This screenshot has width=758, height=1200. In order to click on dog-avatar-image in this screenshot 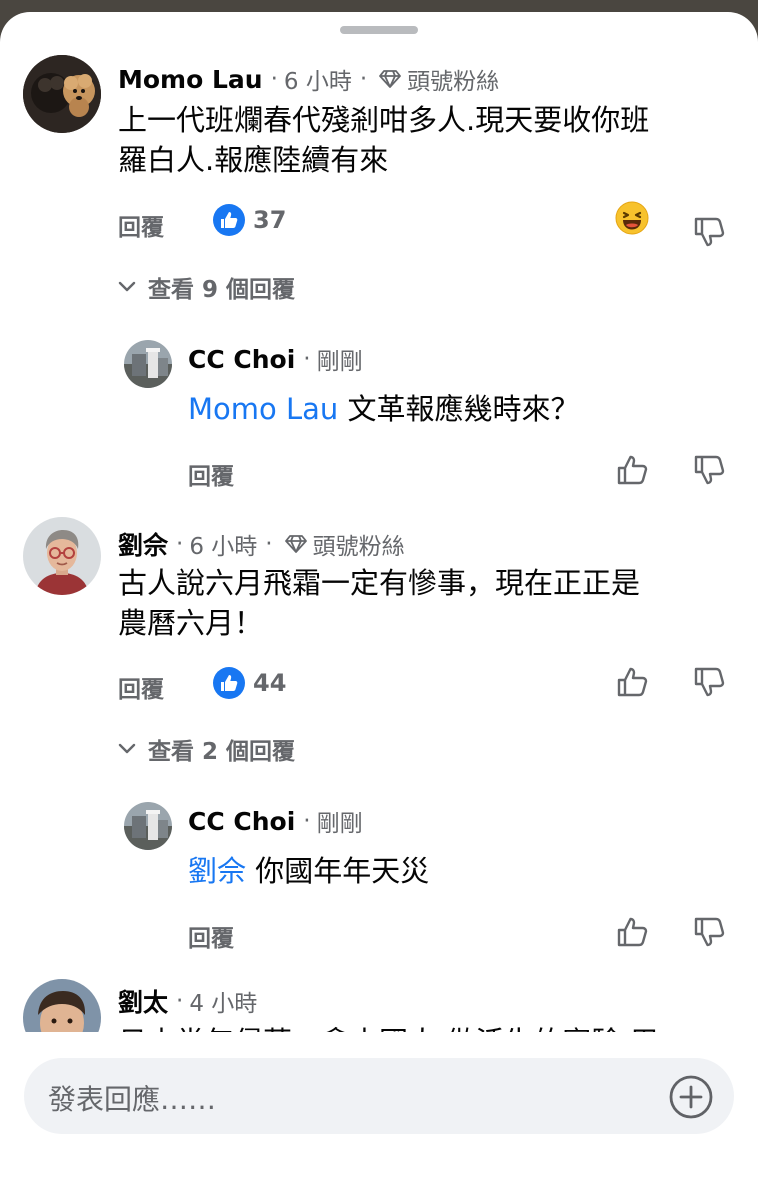, I will do `click(62, 94)`.